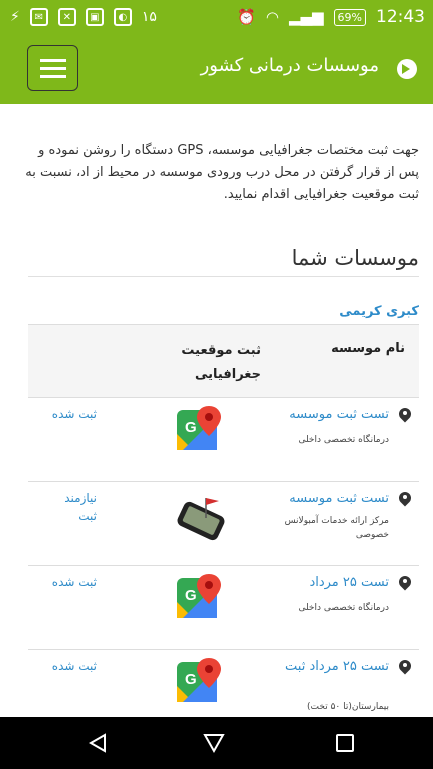  Describe the element at coordinates (94, 17) in the screenshot. I see `sim-icon: ▣` at that location.